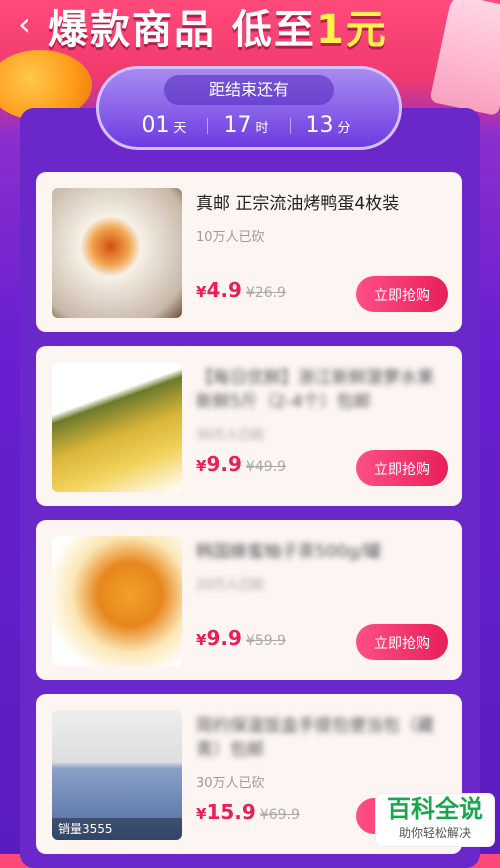 The image size is (500, 868). Describe the element at coordinates (180, 128) in the screenshot. I see `countdown-days-unit: 天` at that location.